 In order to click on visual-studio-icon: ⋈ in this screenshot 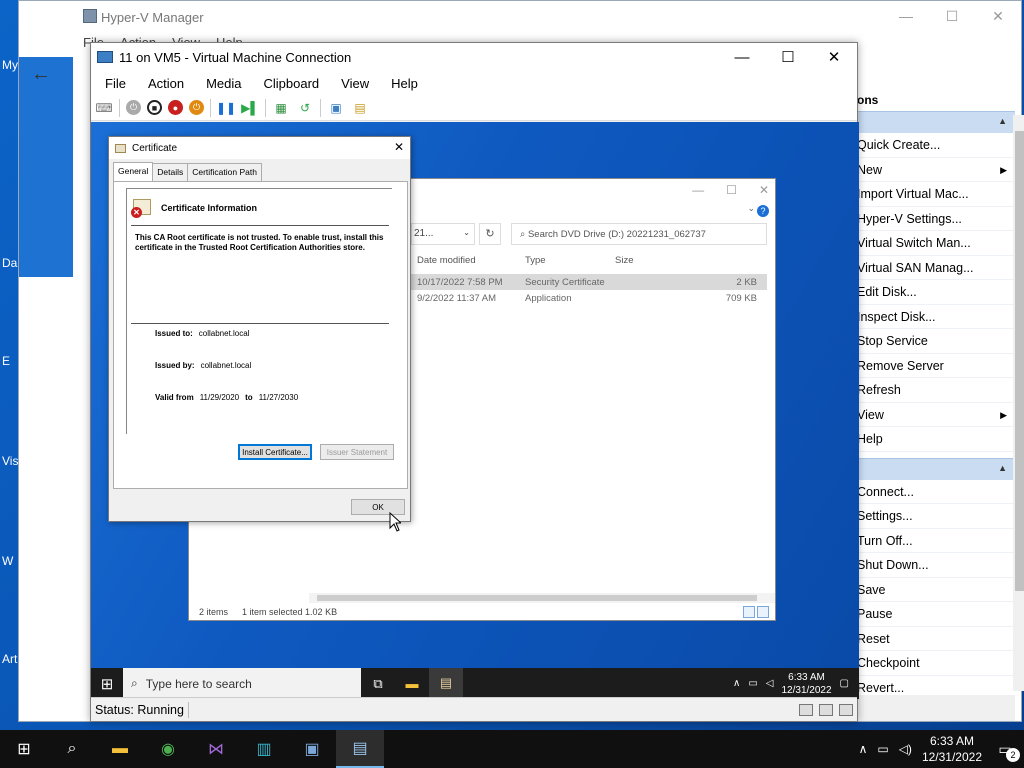, I will do `click(216, 749)`.